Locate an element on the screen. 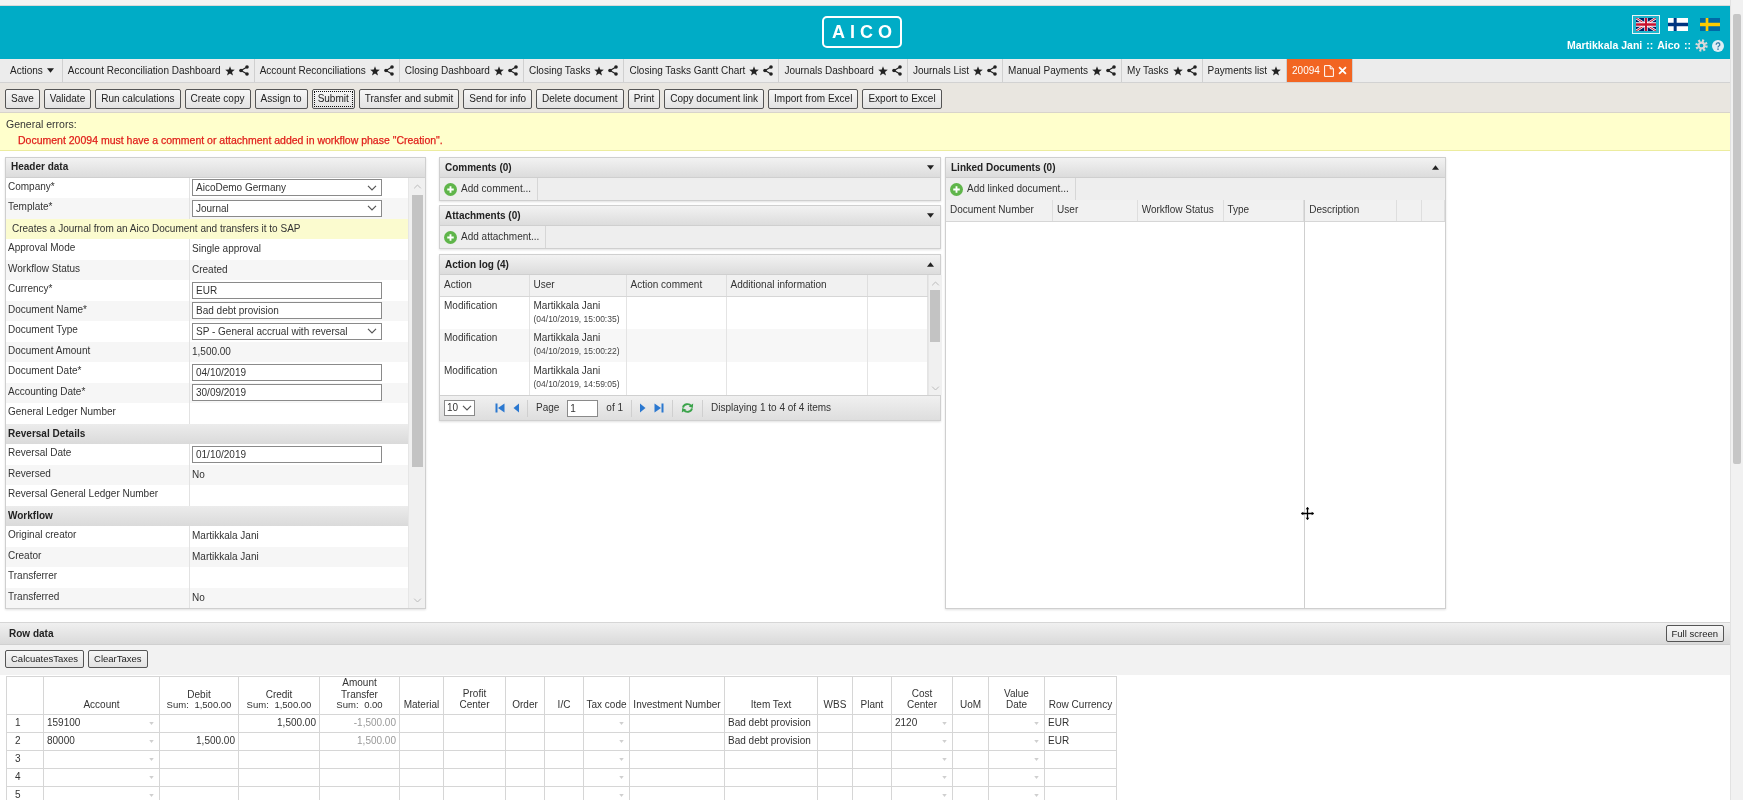 This screenshot has height=800, width=1743. first-page-icon is located at coordinates (500, 408).